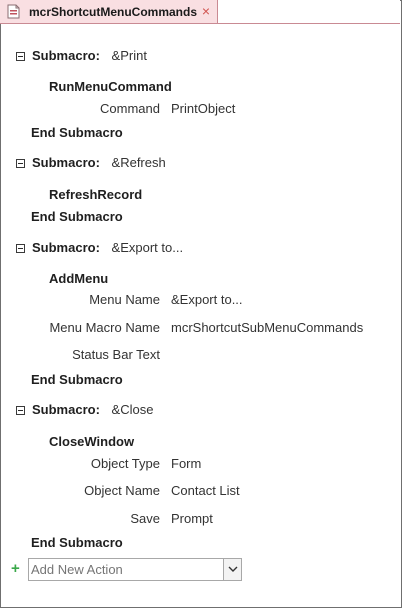 The image size is (402, 608). What do you see at coordinates (104, 327) in the screenshot?
I see `argument-label: Menu Macro Name` at bounding box center [104, 327].